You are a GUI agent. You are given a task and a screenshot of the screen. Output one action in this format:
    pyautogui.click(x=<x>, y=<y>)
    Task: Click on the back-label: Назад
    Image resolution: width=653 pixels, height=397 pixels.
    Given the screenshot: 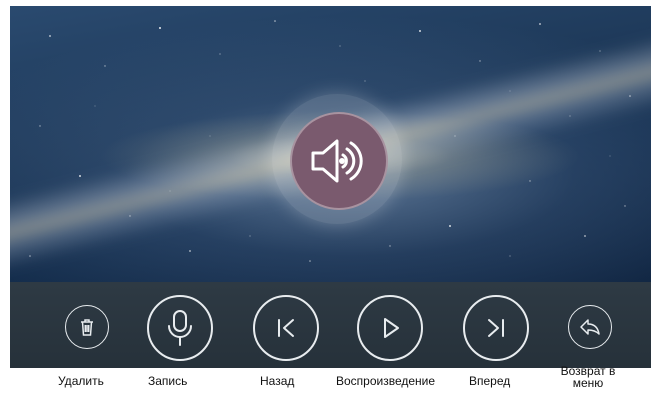 What is the action you would take?
    pyautogui.click(x=277, y=381)
    